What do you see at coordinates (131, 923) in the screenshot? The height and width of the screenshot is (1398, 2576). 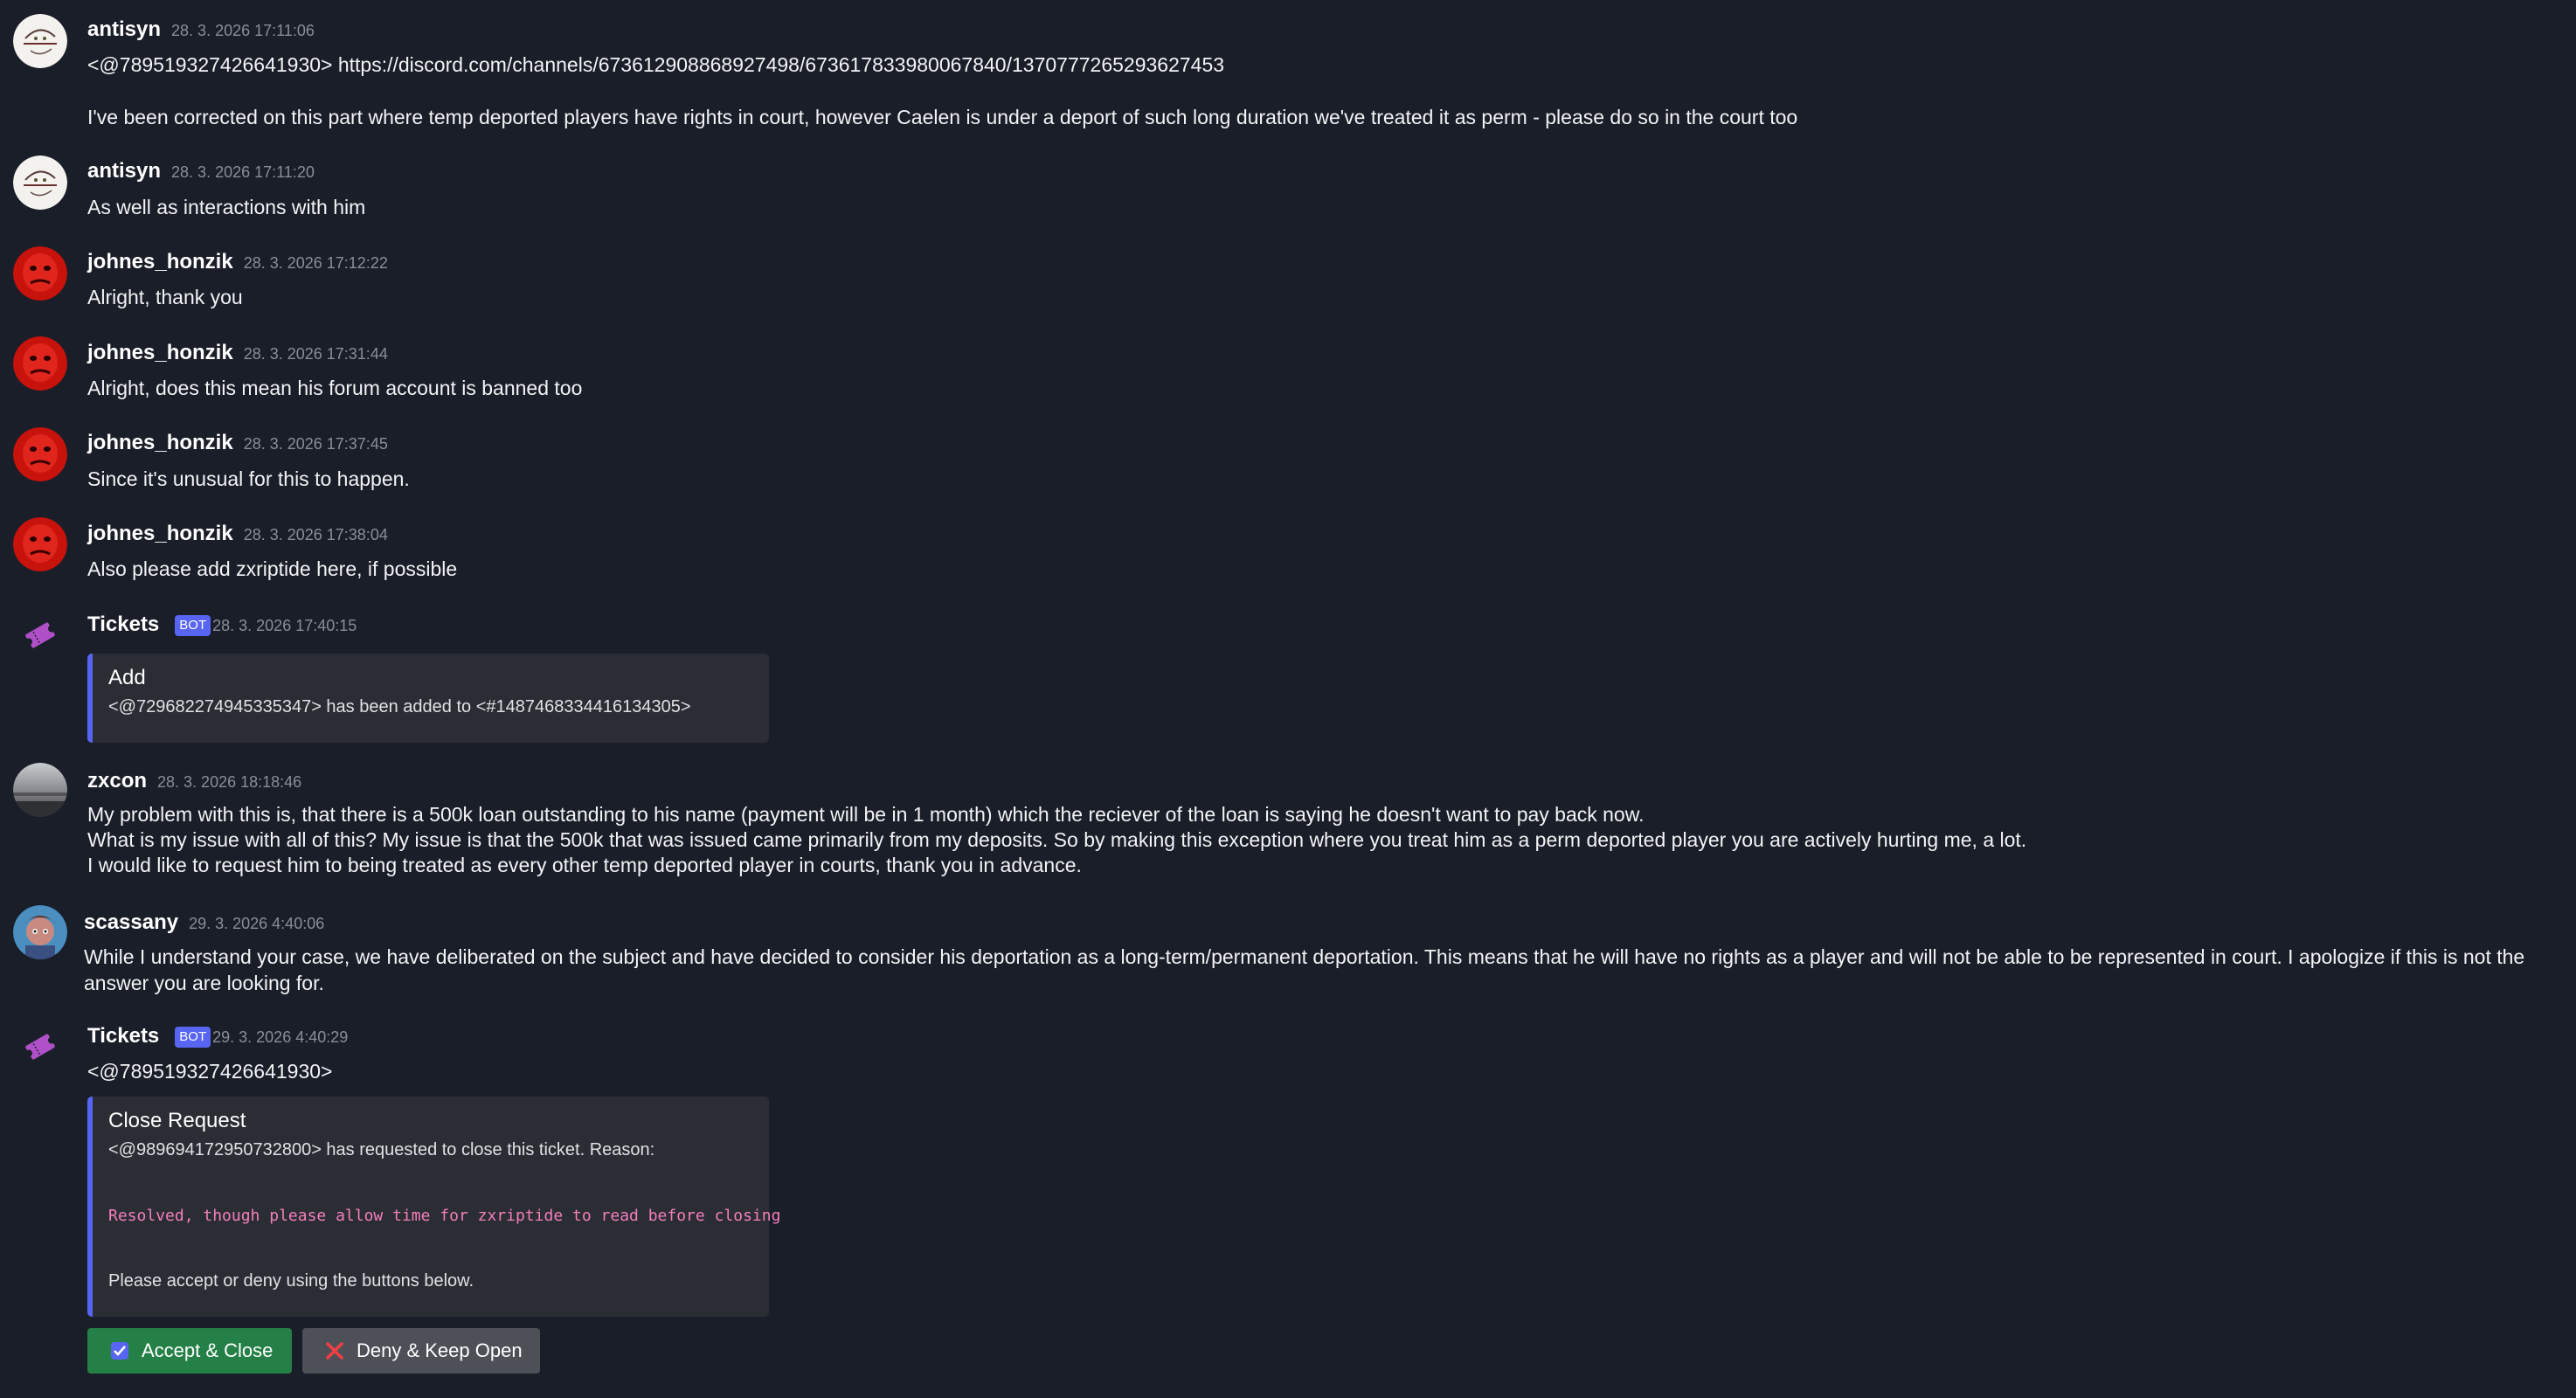 I see `author-name: scassany` at bounding box center [131, 923].